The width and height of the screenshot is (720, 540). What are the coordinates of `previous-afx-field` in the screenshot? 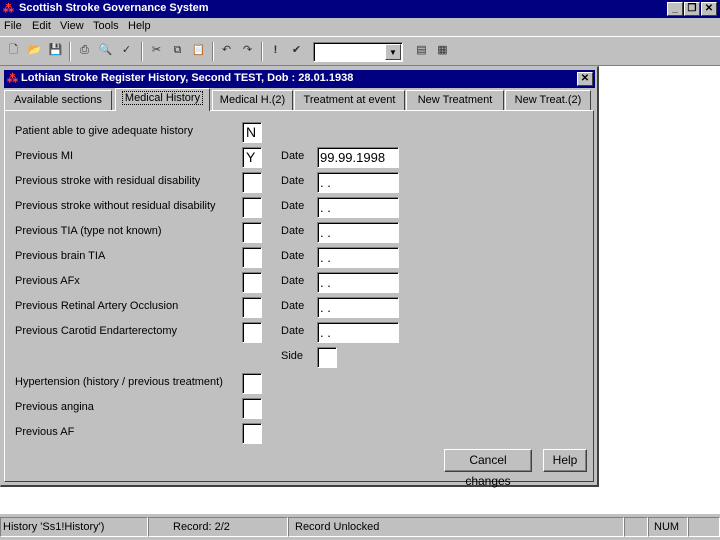 It's located at (252, 282).